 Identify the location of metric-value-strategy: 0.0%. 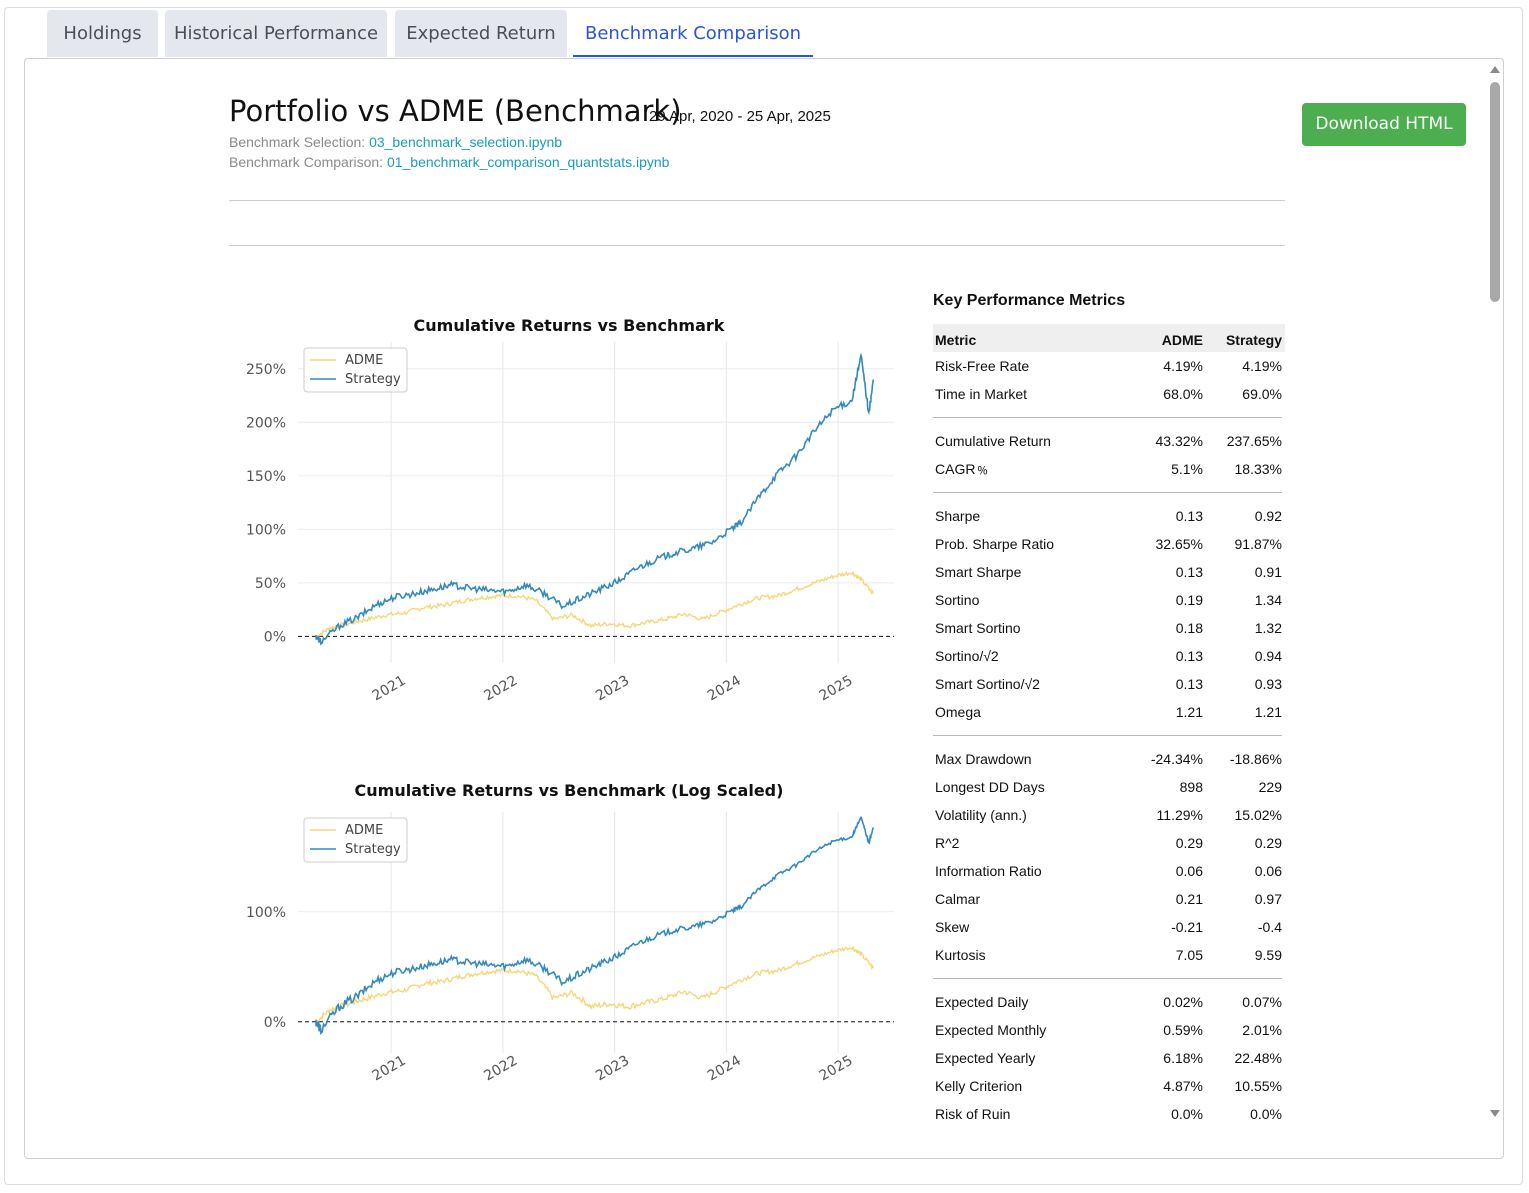
(1266, 1114).